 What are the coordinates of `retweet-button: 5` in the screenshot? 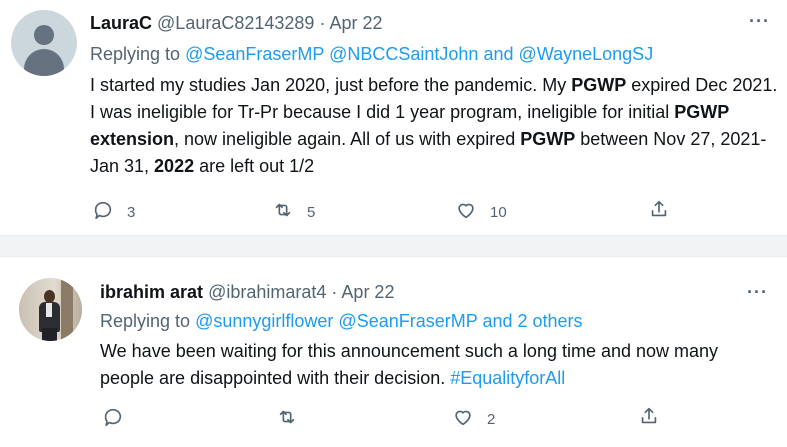 It's located at (293, 212).